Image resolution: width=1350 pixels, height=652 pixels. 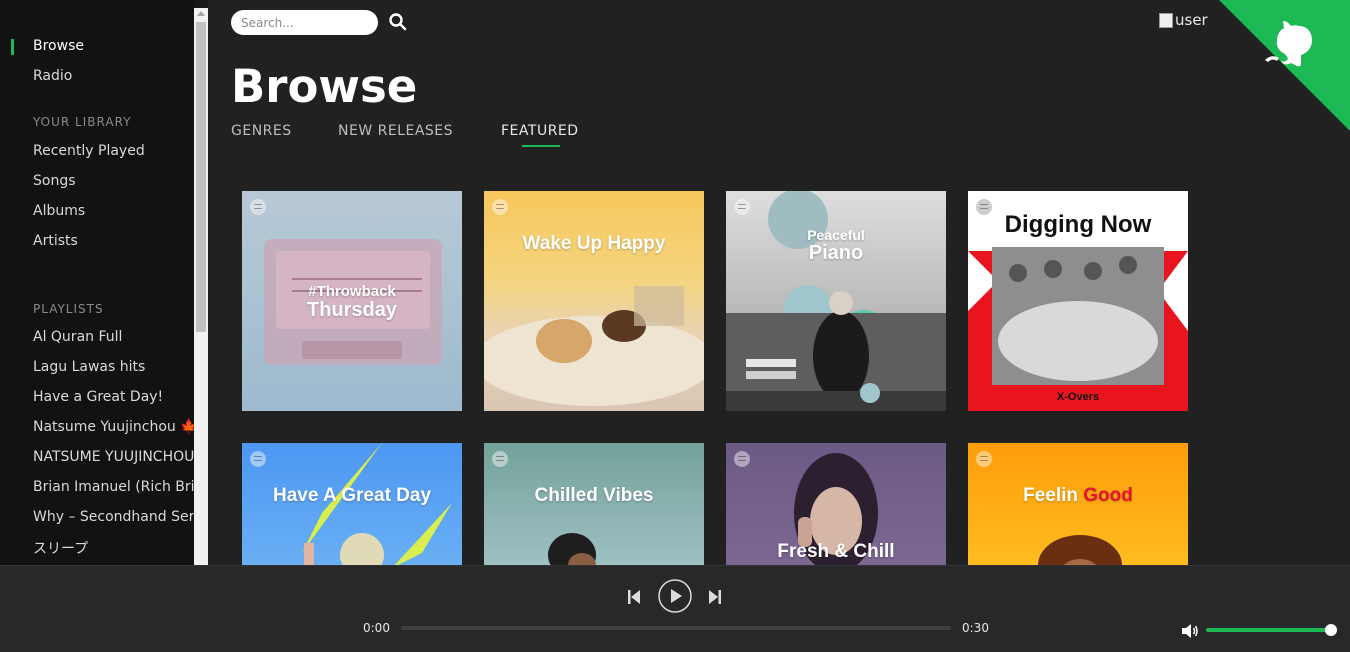 I want to click on active-indicator, so click(x=12, y=47).